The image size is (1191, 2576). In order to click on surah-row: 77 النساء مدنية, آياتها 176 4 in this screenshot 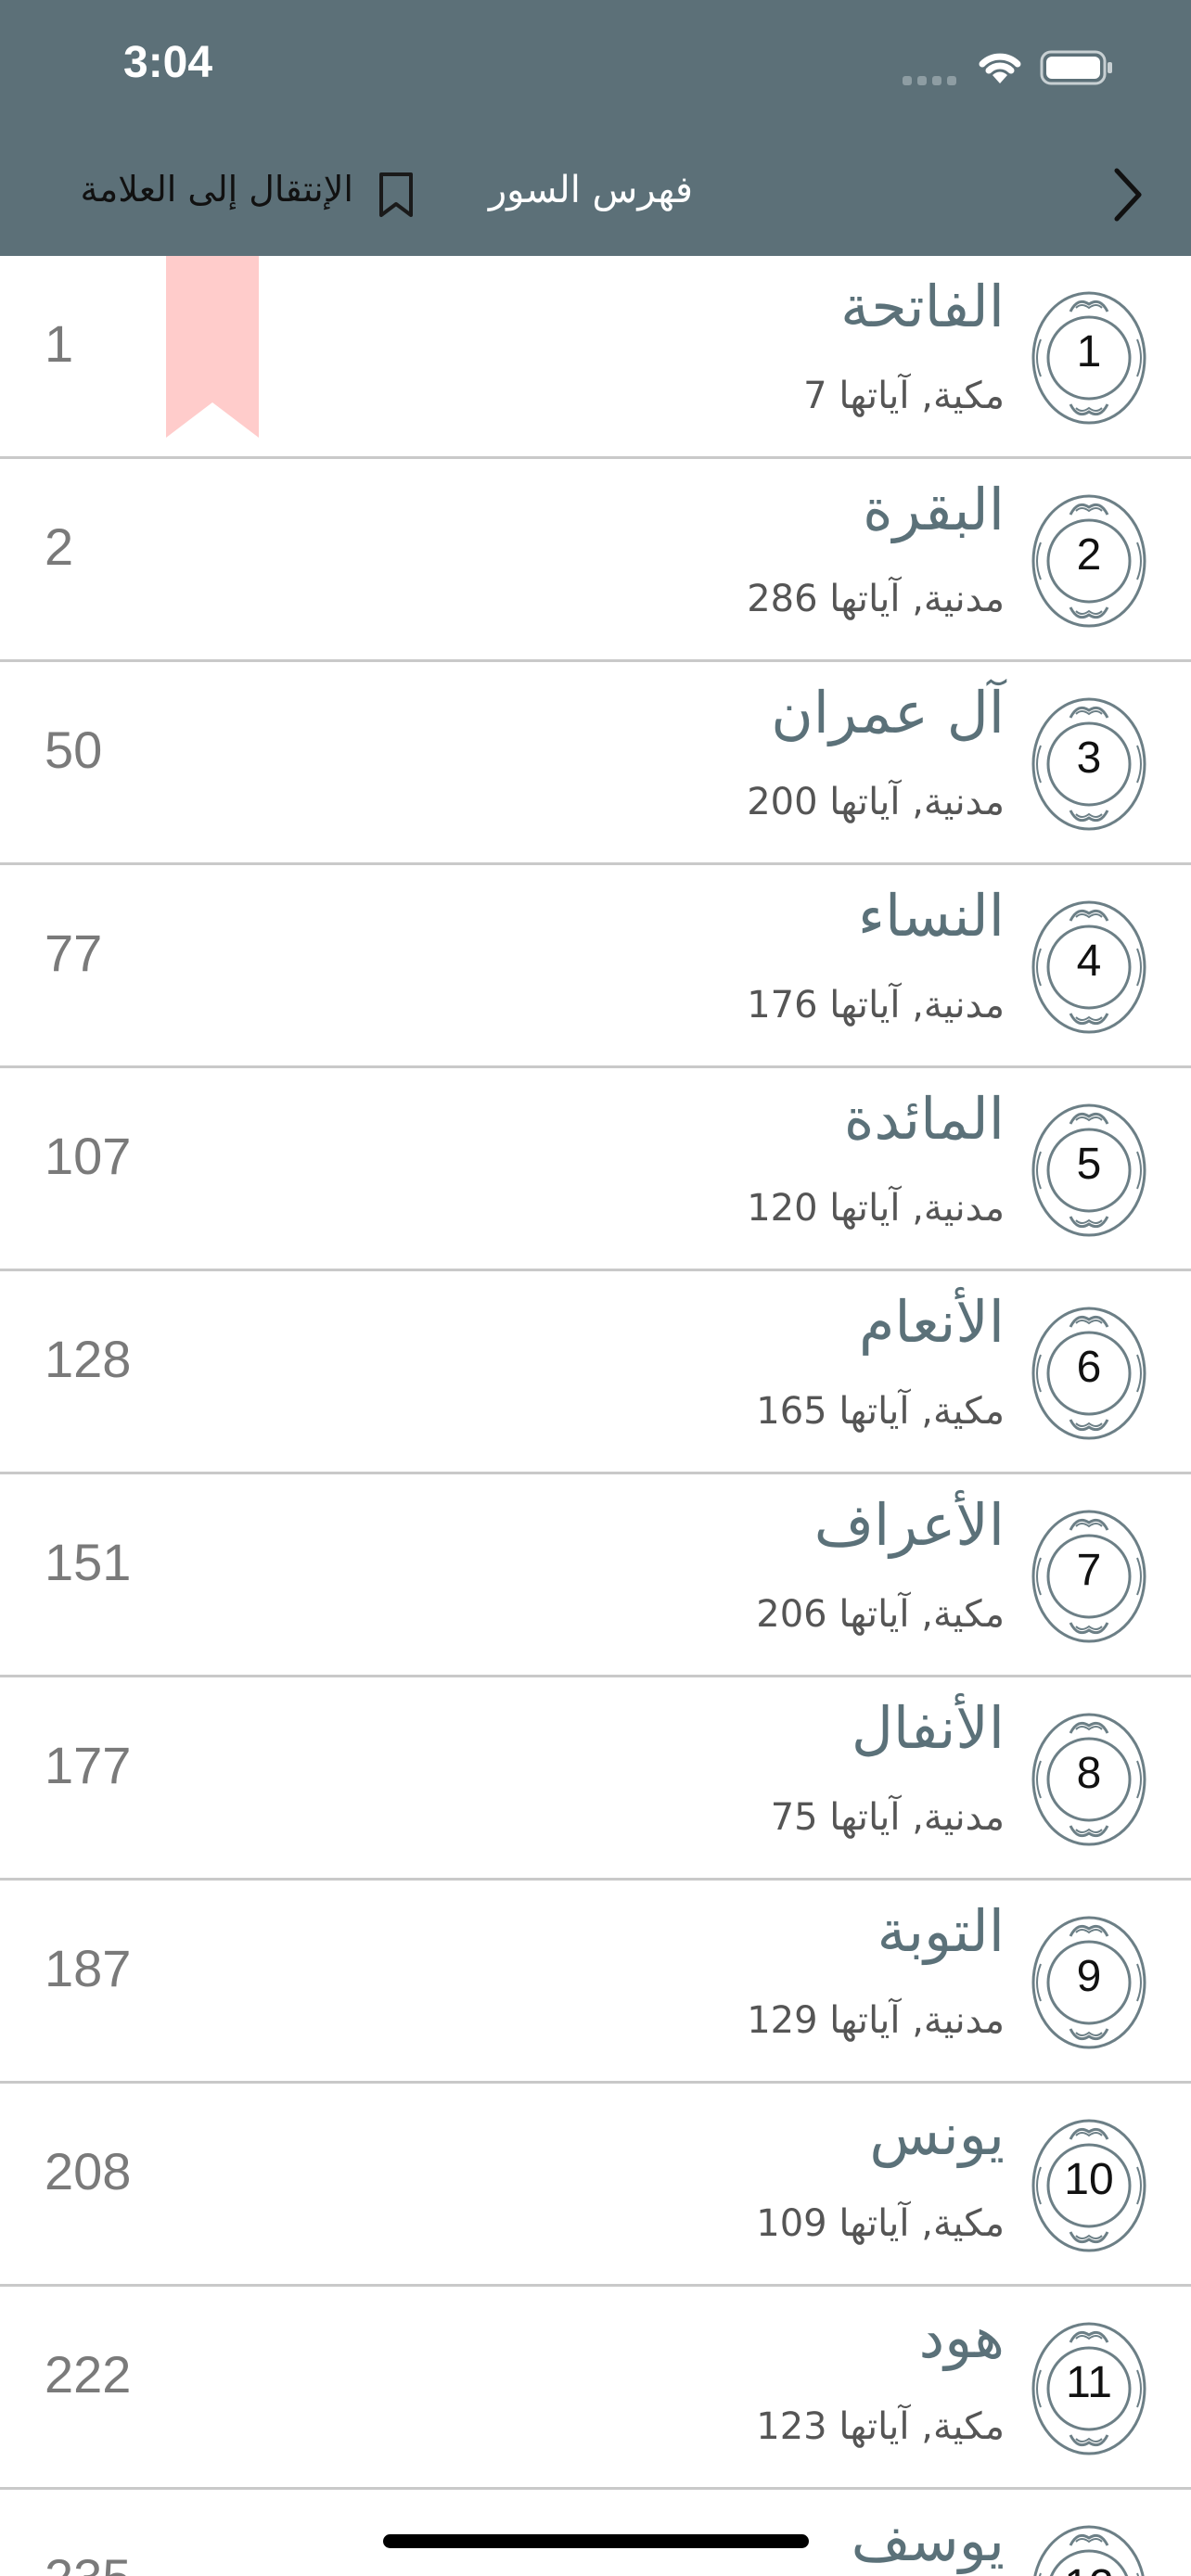, I will do `click(595, 966)`.